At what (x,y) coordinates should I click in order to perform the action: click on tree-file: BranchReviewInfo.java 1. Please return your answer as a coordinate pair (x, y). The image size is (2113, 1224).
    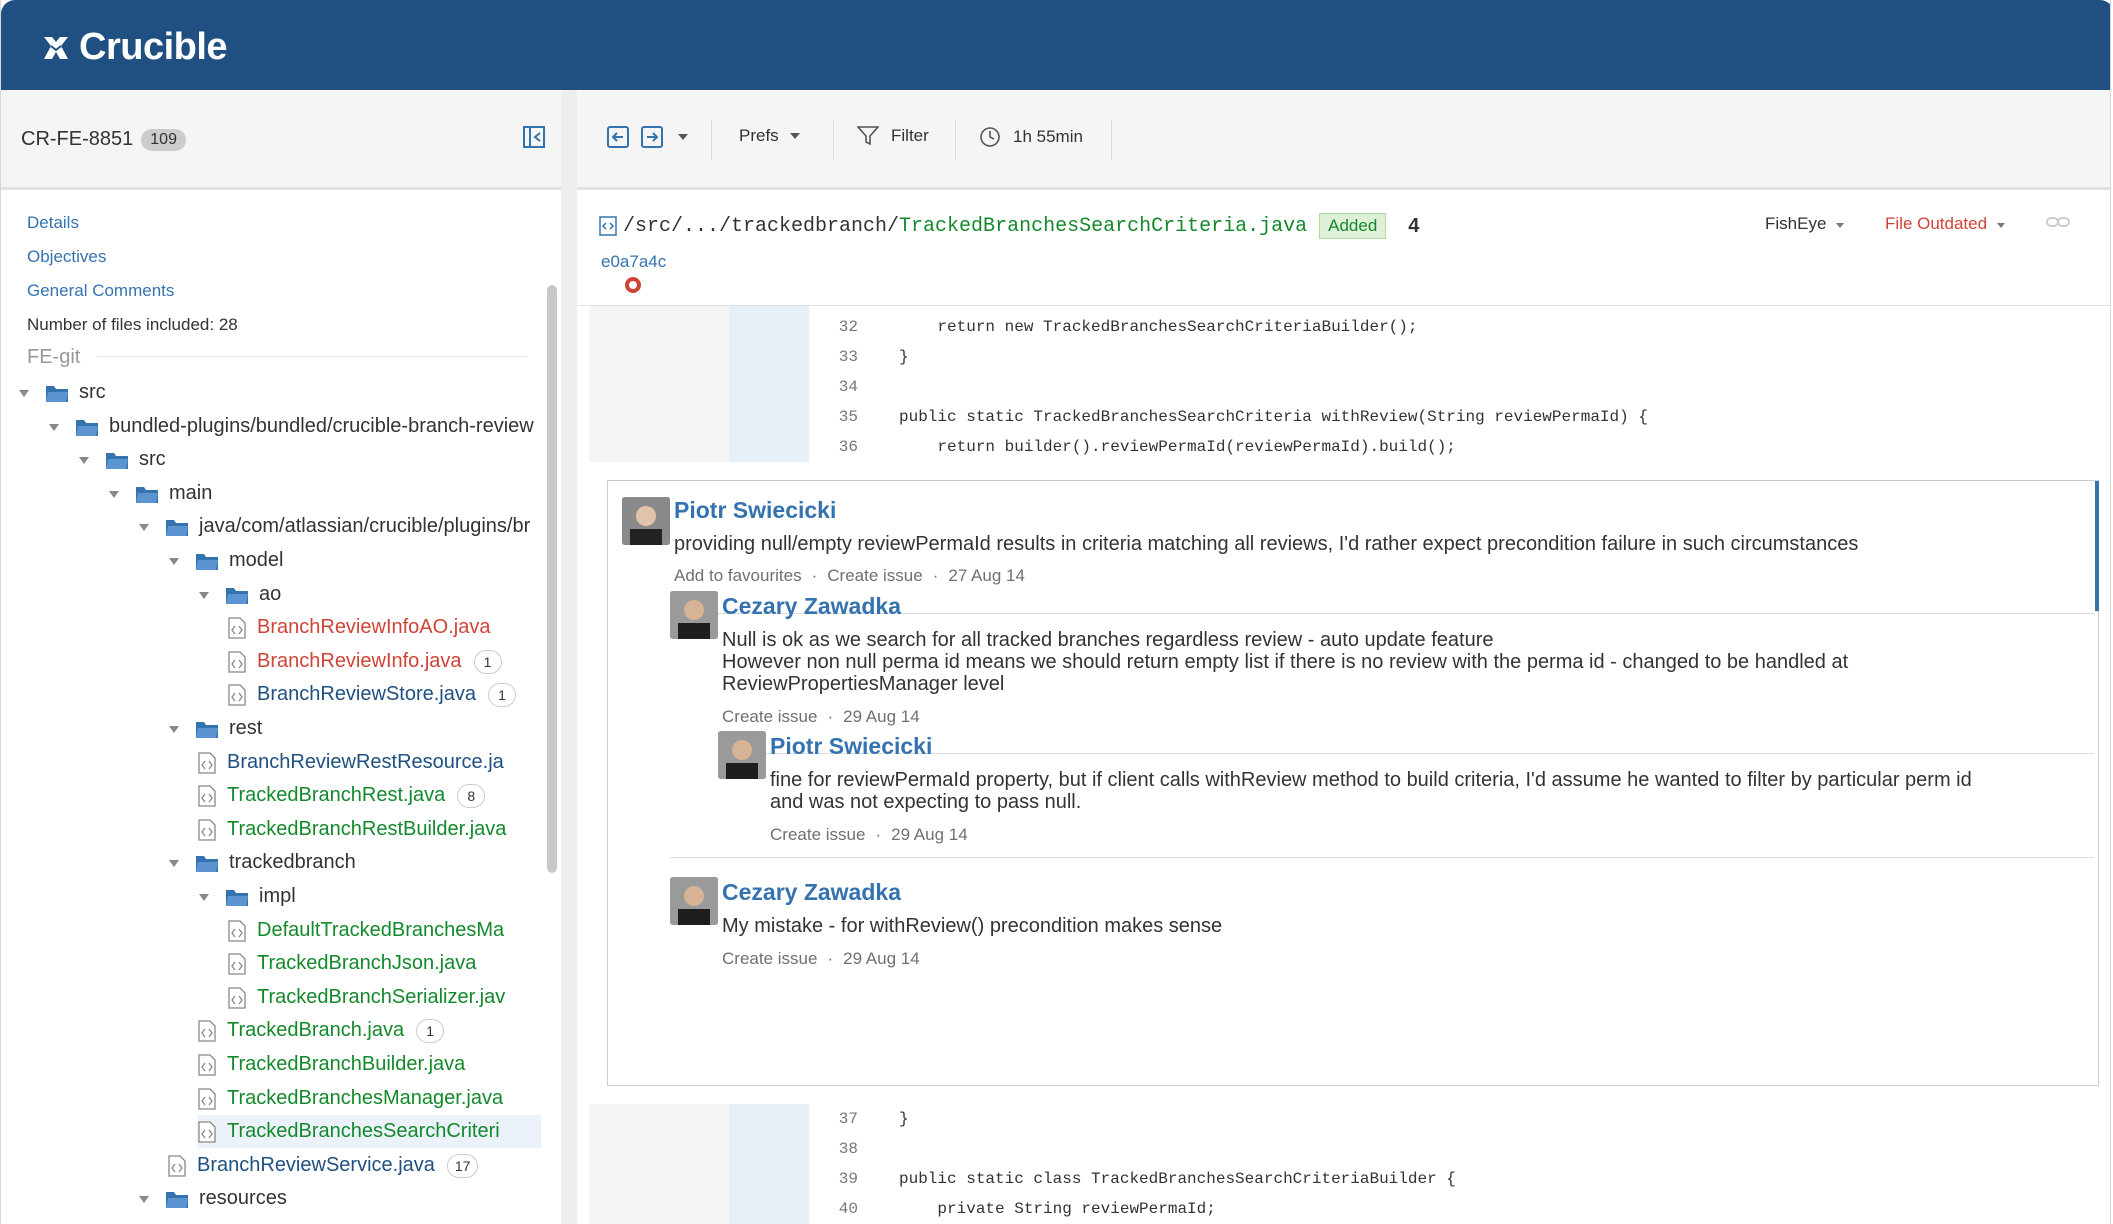
    Looking at the image, I should click on (364, 661).